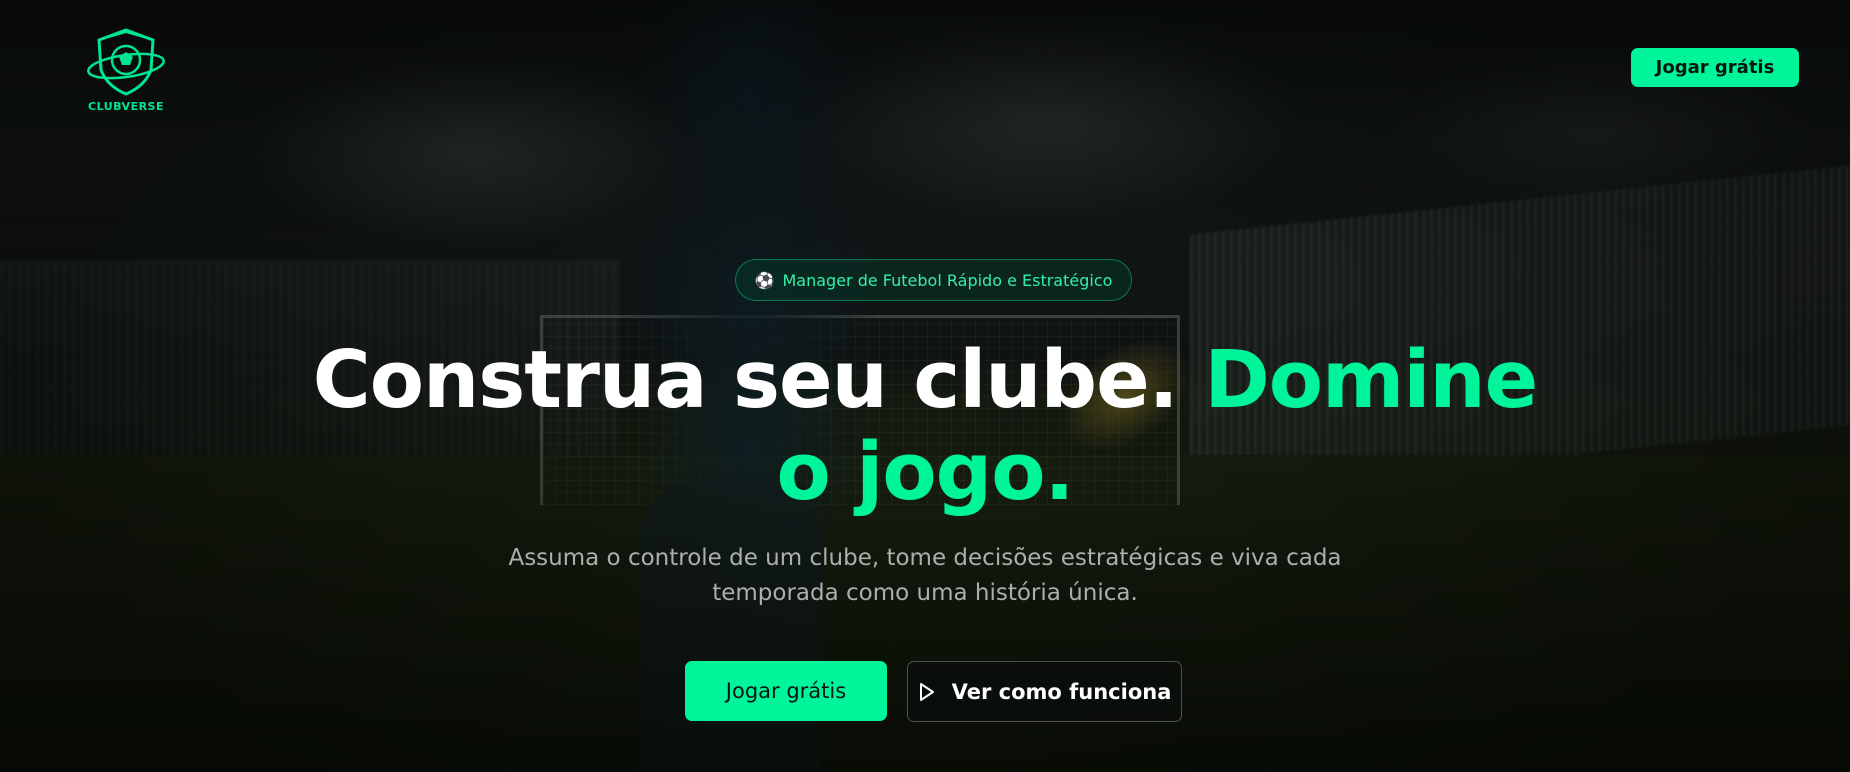 The height and width of the screenshot is (772, 1850). Describe the element at coordinates (926, 691) in the screenshot. I see `play-icon` at that location.